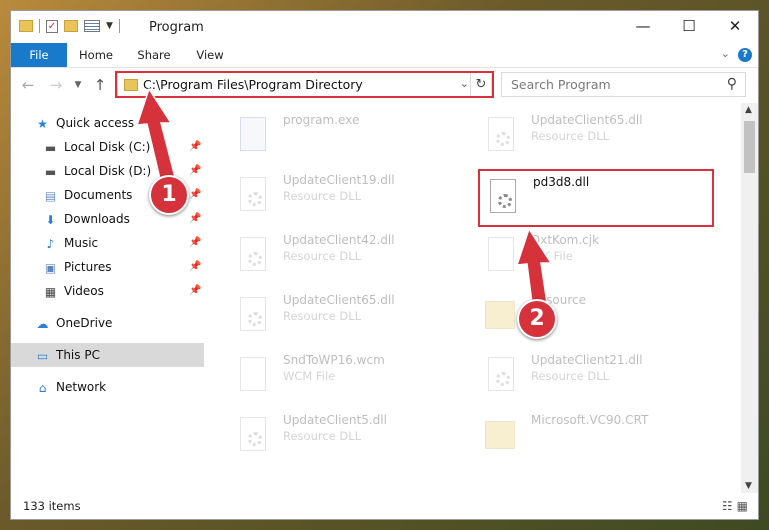  Describe the element at coordinates (70, 387) in the screenshot. I see `sidebar-item-network: ⌂ Network` at that location.